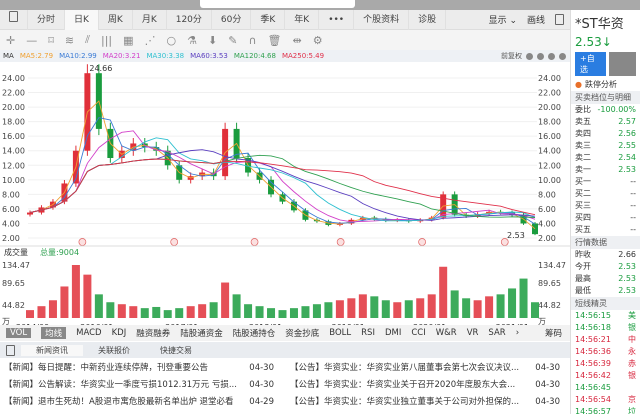 This screenshot has height=414, width=640. What do you see at coordinates (605, 242) in the screenshot?
I see `quote-title: 行情数据` at bounding box center [605, 242].